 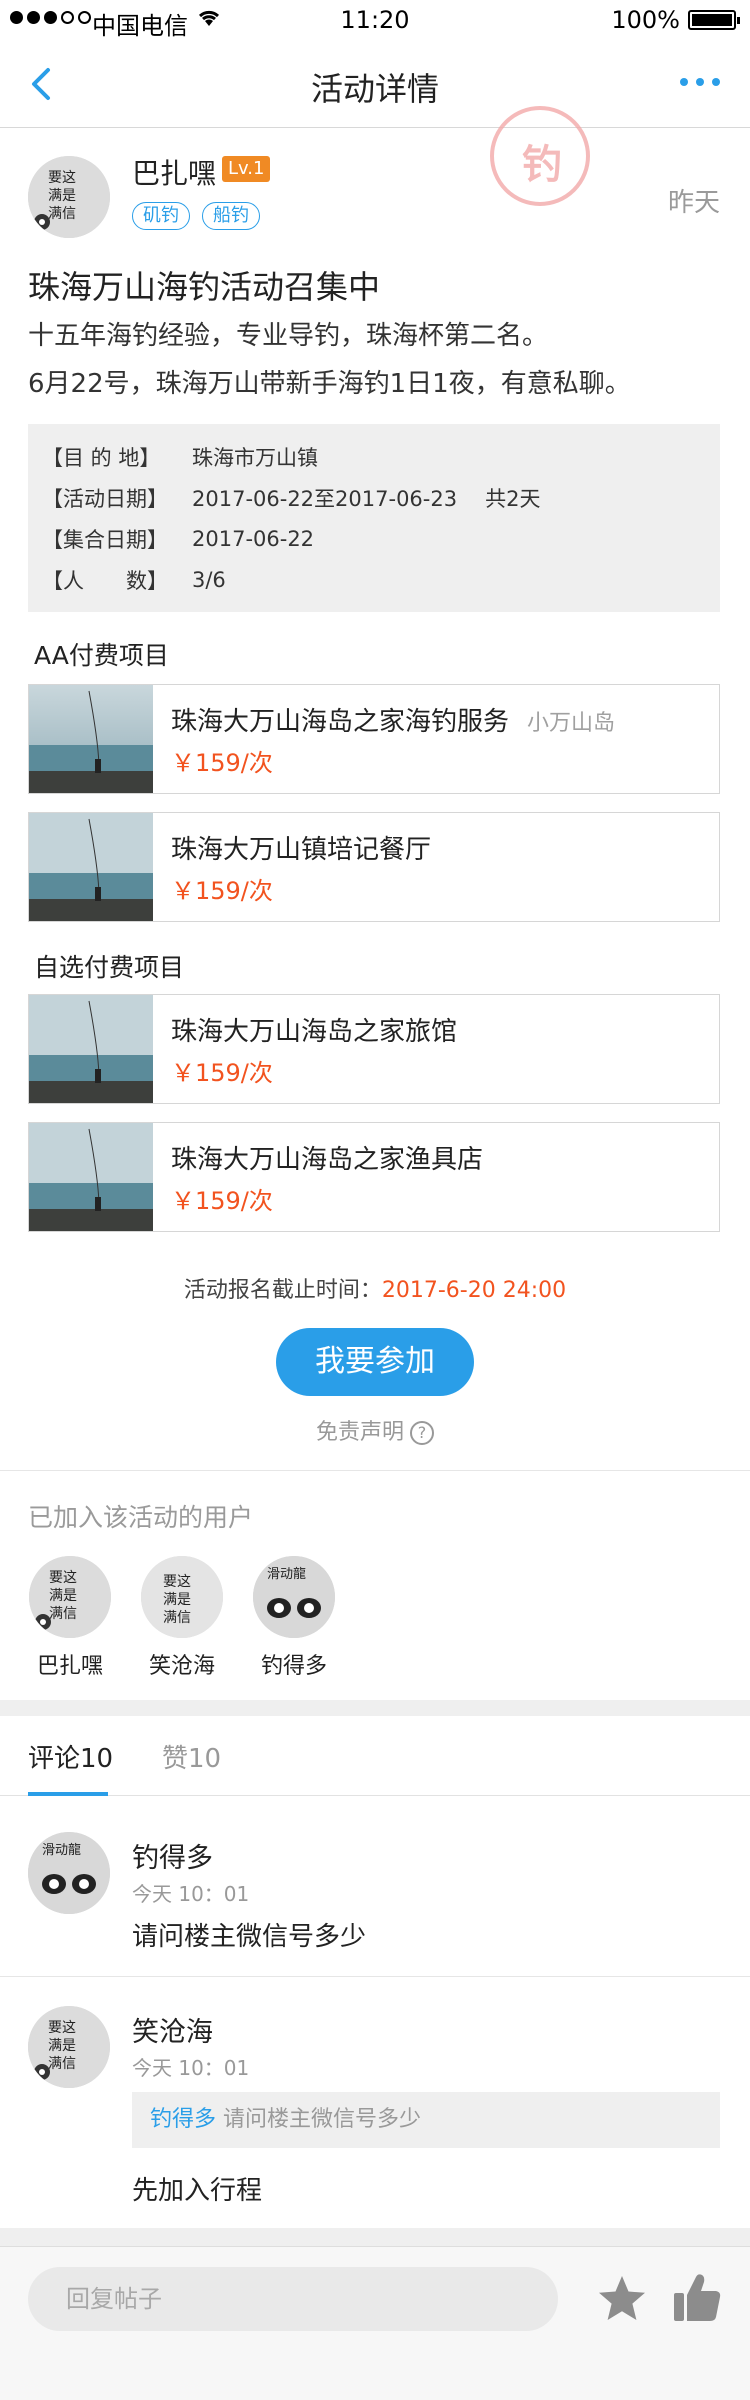 I want to click on tag: 船钓, so click(x=231, y=216).